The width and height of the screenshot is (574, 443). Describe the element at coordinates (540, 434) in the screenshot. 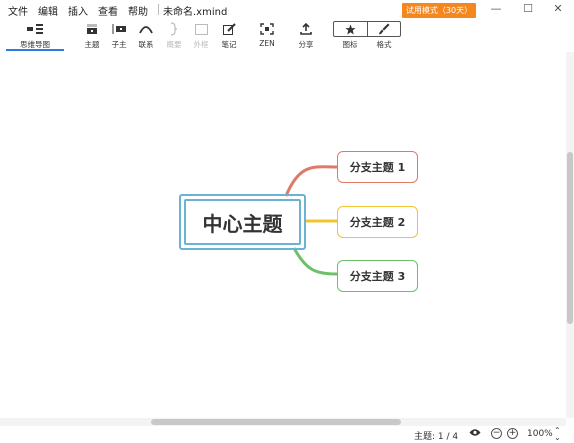

I see `zoom-level: 100%` at that location.